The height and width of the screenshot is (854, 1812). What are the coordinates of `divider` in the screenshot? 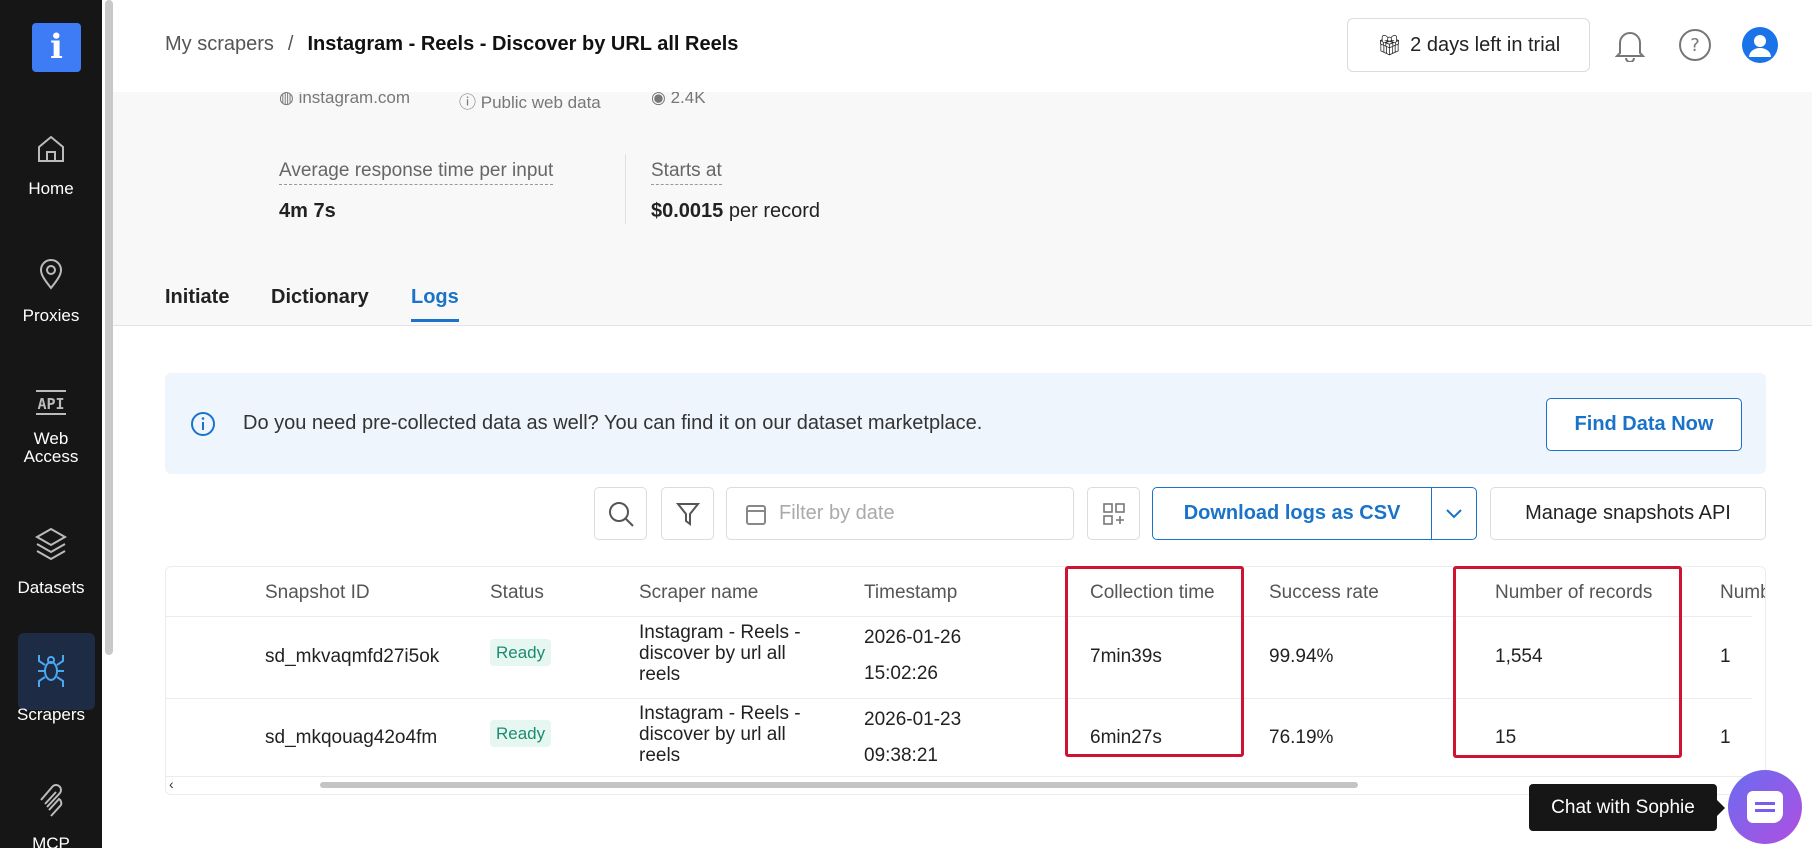 It's located at (625, 189).